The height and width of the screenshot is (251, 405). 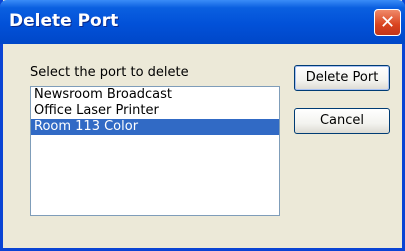 What do you see at coordinates (109, 72) in the screenshot?
I see `port-select-label: Select the port to delete` at bounding box center [109, 72].